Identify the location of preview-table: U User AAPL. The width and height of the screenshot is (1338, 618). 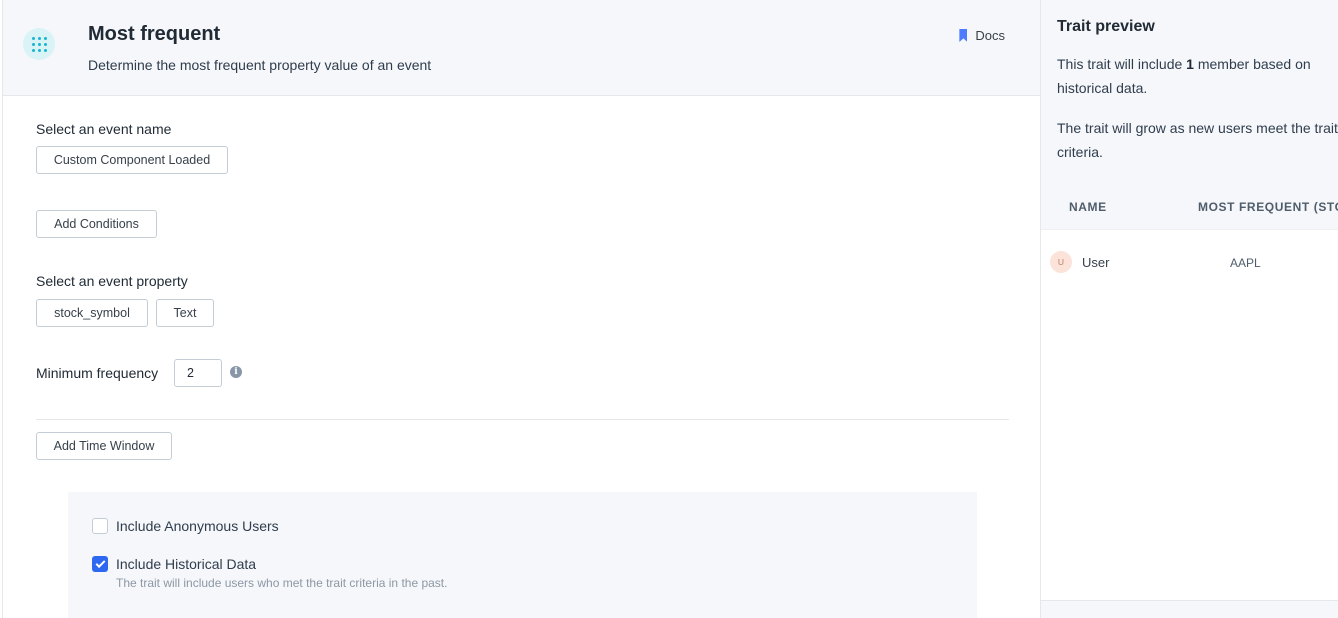
(1189, 415).